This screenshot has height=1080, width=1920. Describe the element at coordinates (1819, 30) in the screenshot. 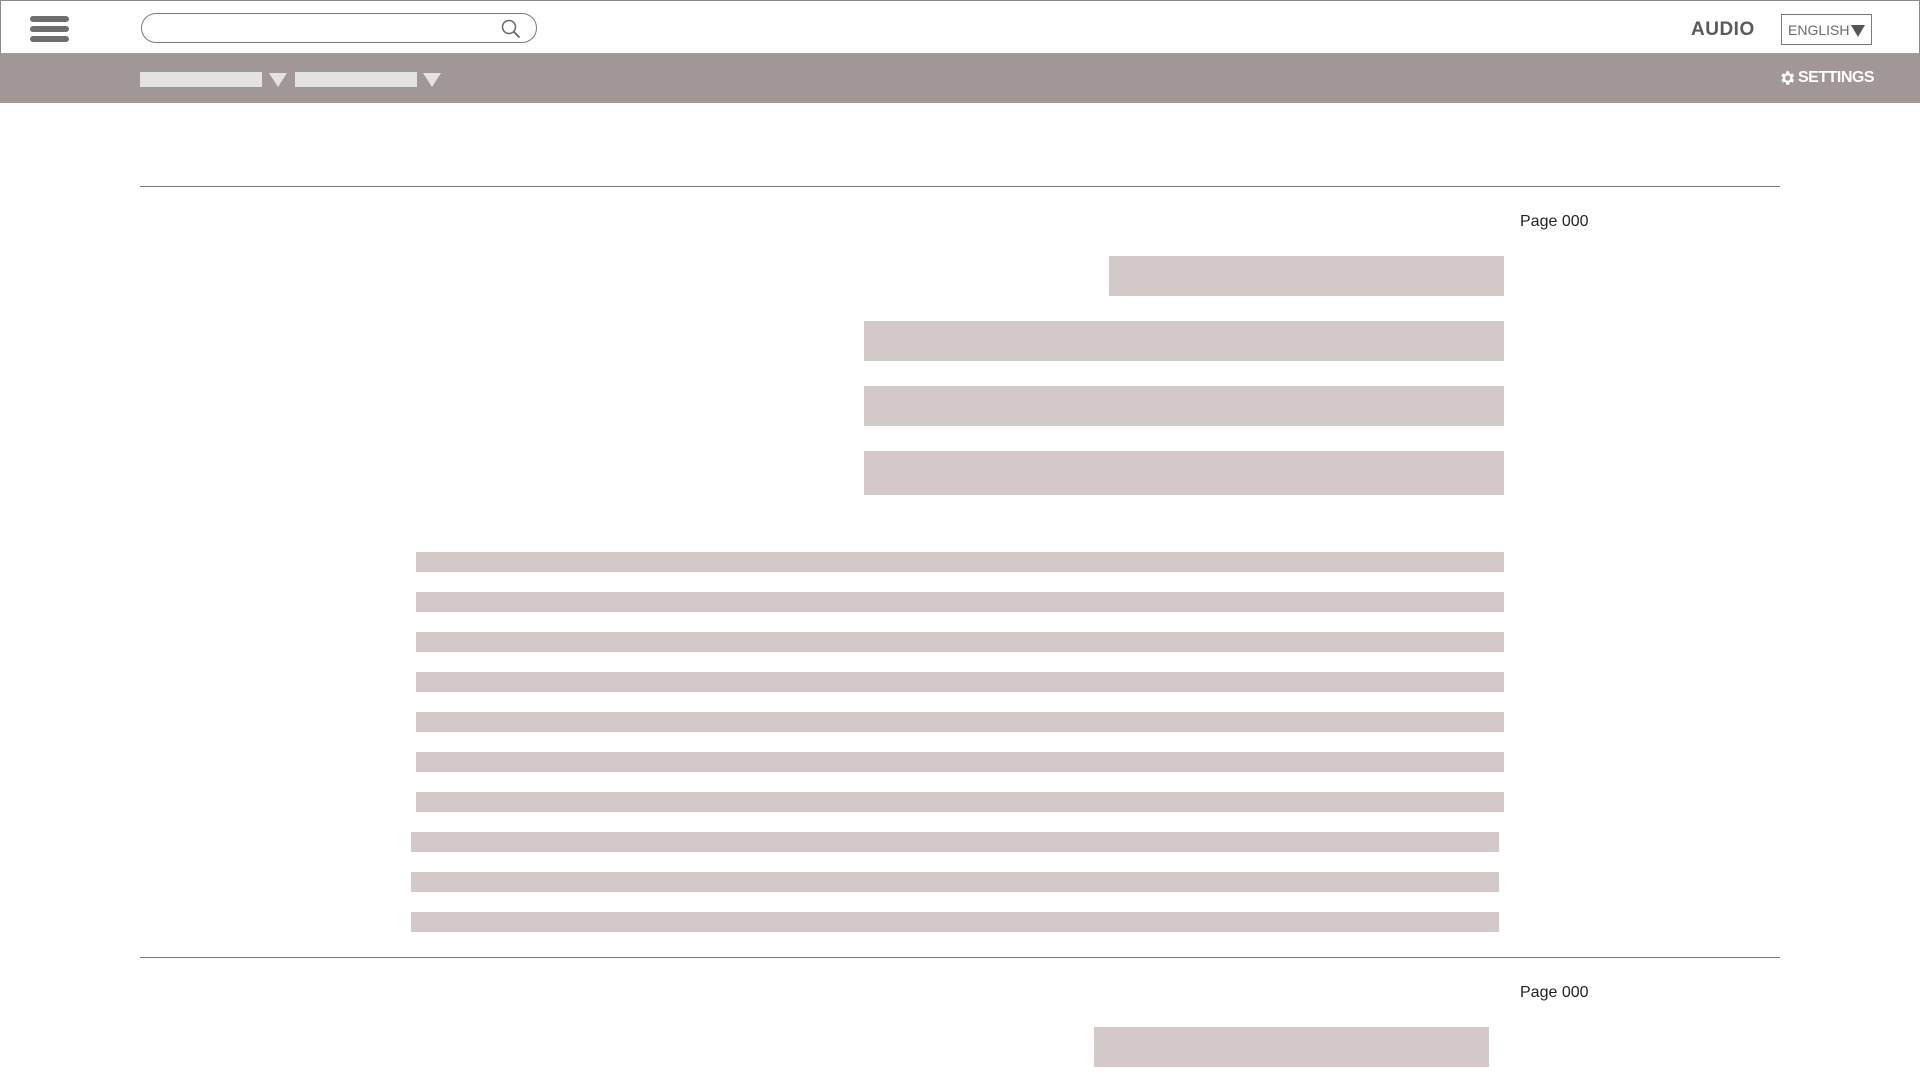

I see `language-selected-label: ENGLISH` at that location.